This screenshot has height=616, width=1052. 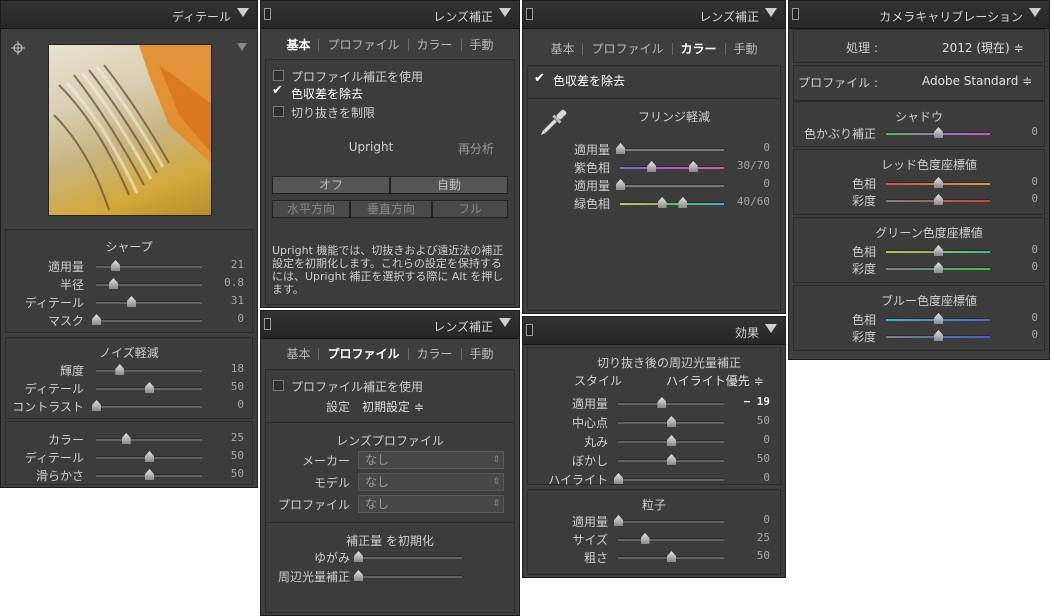 I want to click on detail-header: ディテール, so click(x=129, y=15).